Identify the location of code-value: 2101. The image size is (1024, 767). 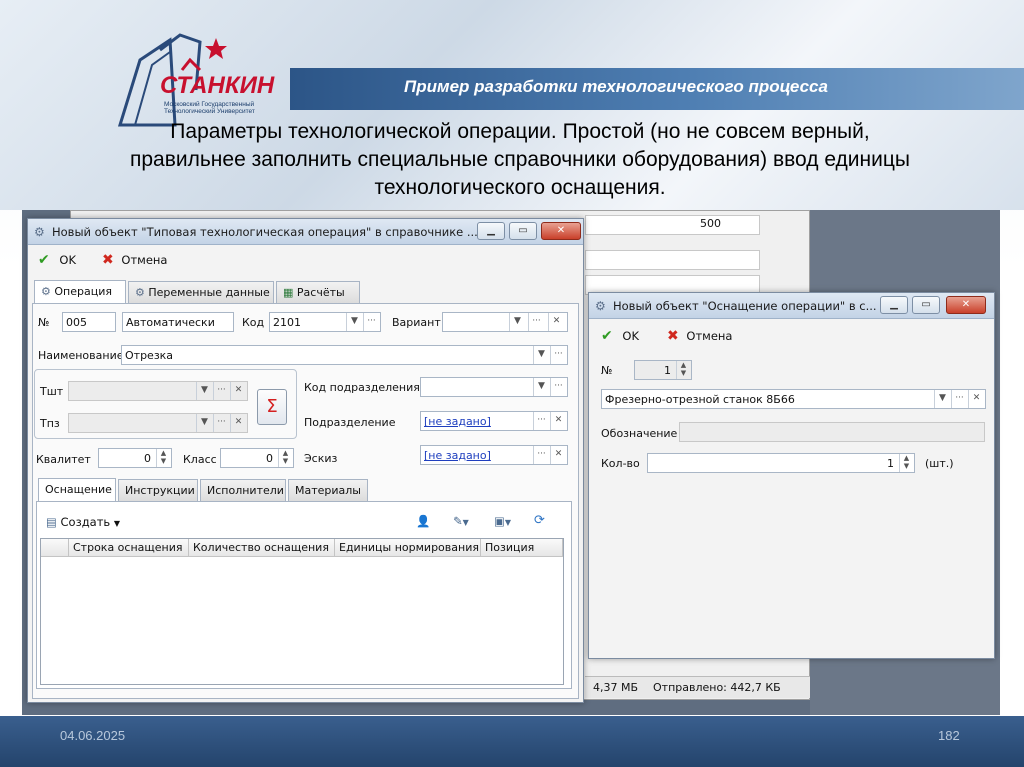
(287, 322).